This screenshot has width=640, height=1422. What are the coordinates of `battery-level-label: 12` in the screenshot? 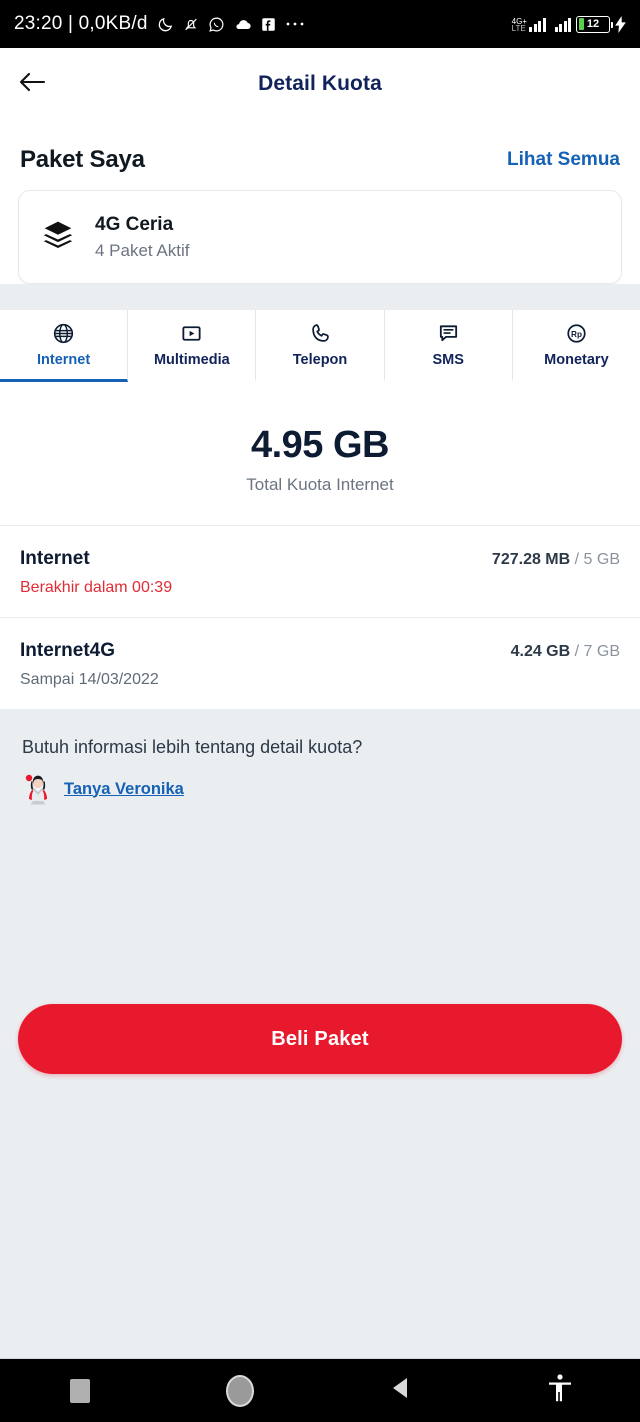 It's located at (593, 24).